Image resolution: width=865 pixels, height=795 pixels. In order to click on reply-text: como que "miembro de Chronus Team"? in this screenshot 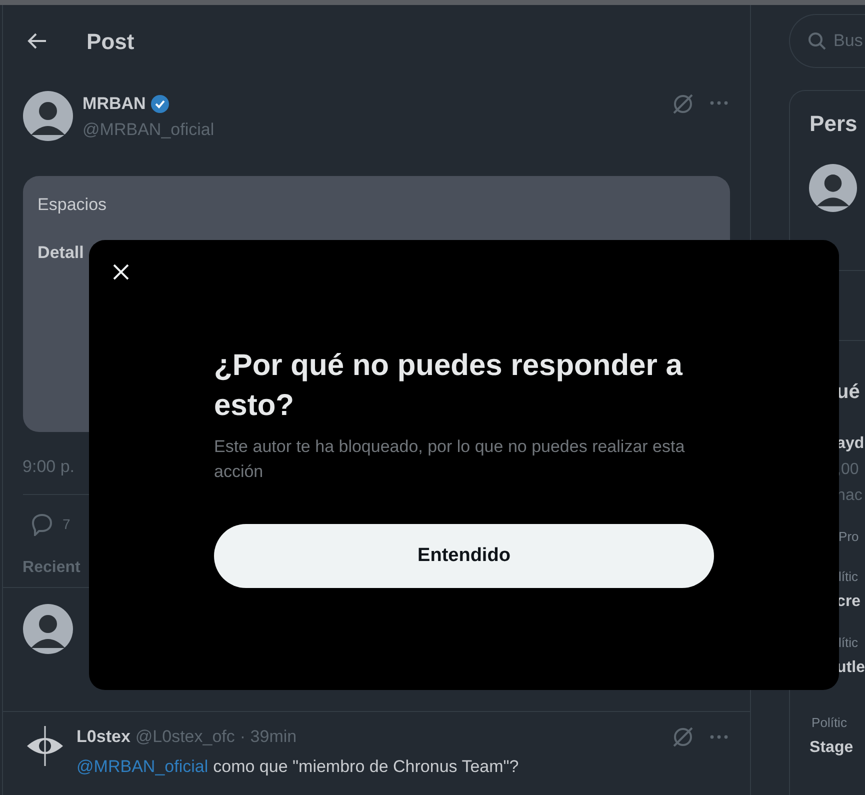, I will do `click(366, 767)`.